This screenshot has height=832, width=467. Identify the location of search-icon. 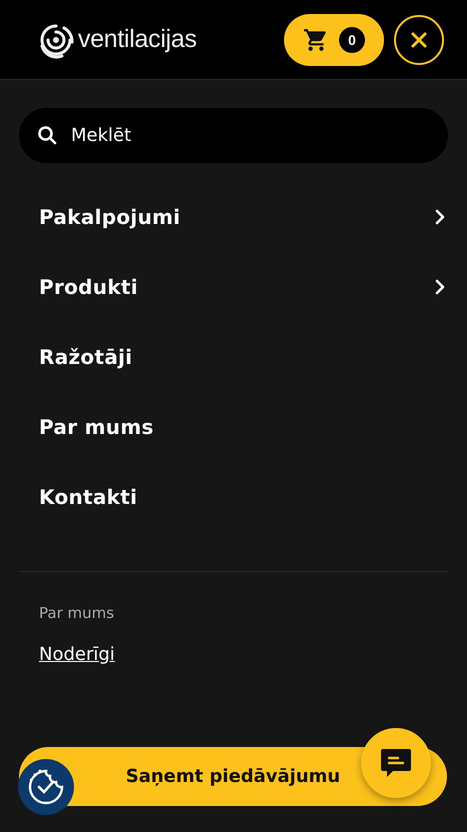
(47, 135).